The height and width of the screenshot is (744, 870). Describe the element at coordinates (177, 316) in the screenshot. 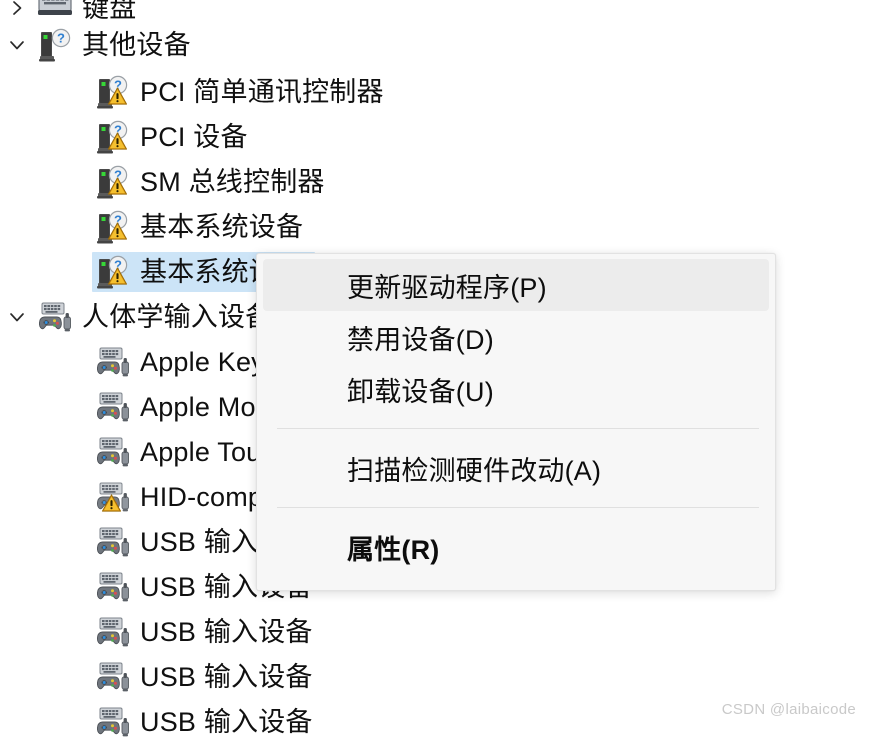

I see `tree-row-label: 人体学输入设备` at that location.